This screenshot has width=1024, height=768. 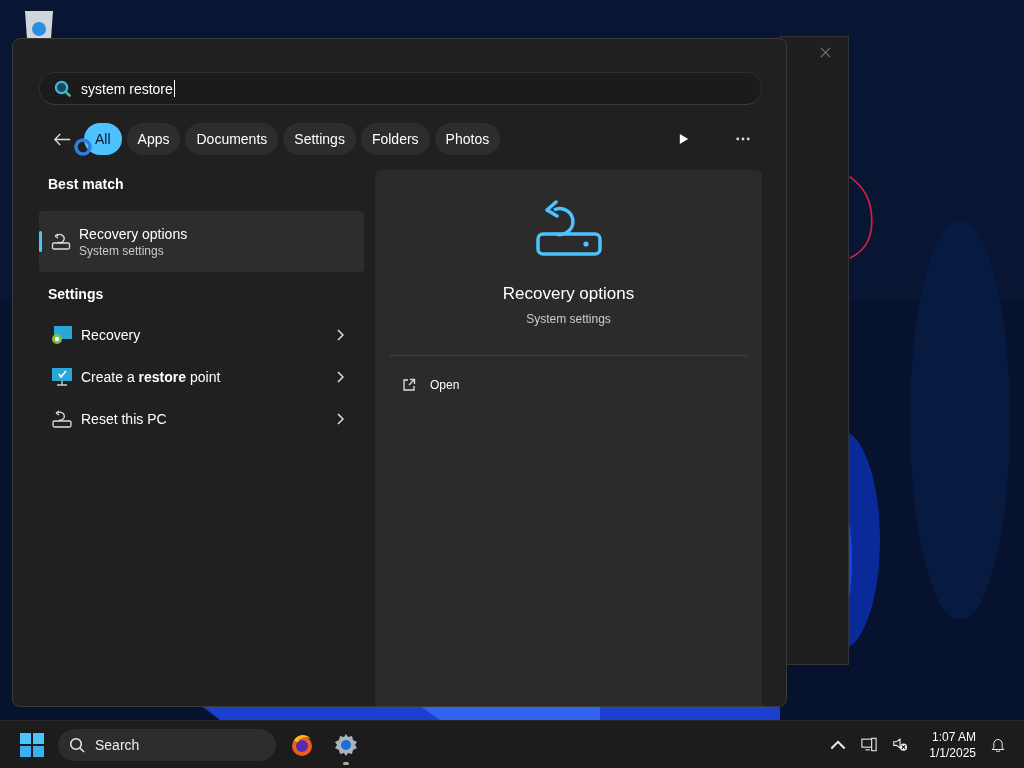 I want to click on filter-tab: All, so click(x=103, y=139).